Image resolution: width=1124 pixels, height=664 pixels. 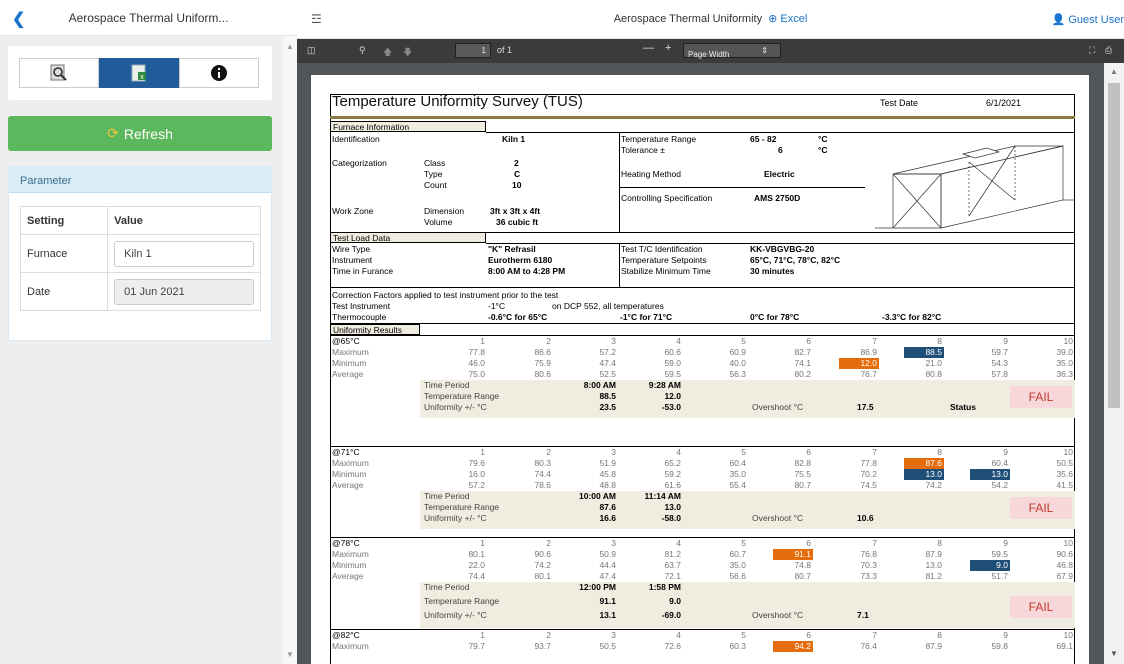 I want to click on table-cell: 86.6, so click(x=542, y=352).